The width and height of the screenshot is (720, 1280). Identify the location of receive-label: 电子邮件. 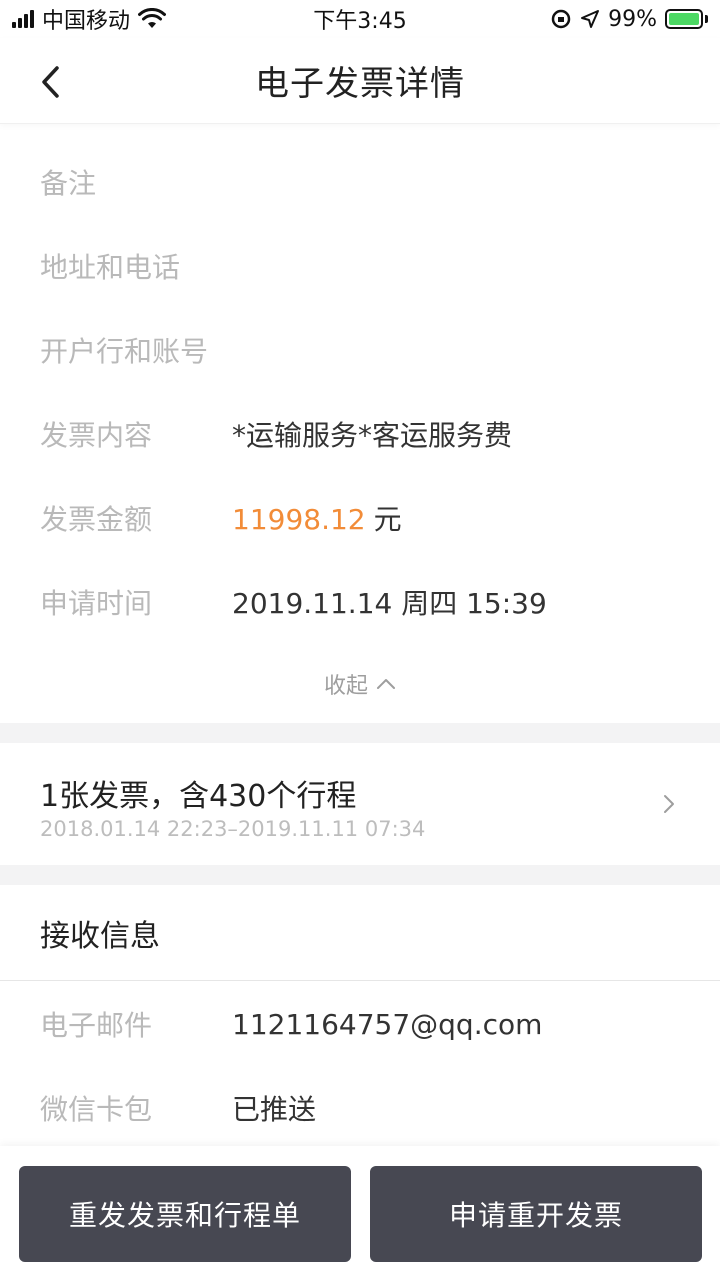
(96, 1025).